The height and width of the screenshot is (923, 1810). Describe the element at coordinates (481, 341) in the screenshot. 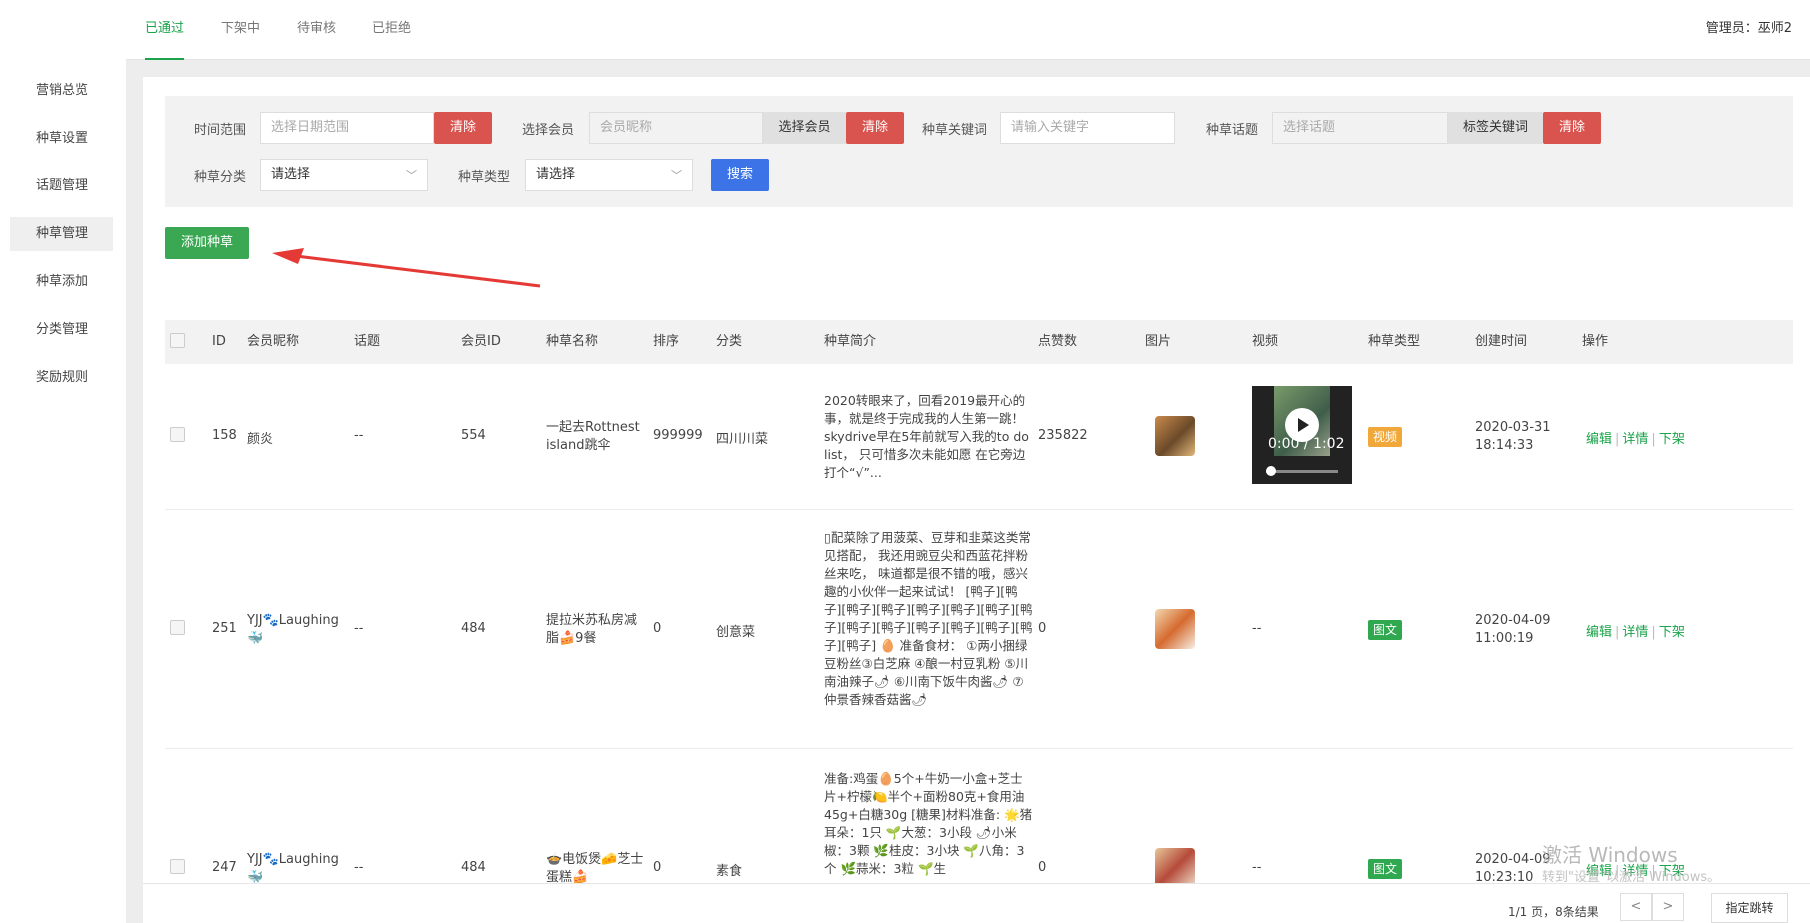

I see `col-member-id: 会员ID` at that location.